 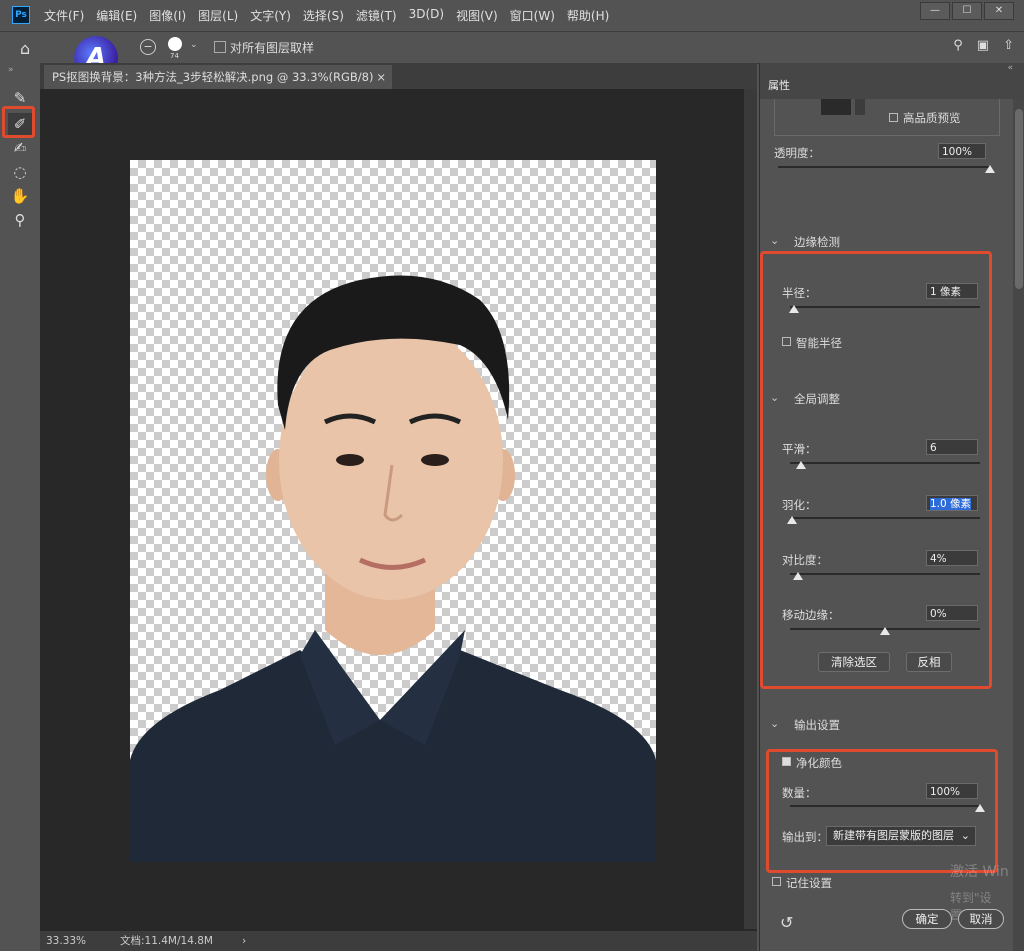 What do you see at coordinates (887, 117) in the screenshot?
I see `view-mode-box: 高品质预览` at bounding box center [887, 117].